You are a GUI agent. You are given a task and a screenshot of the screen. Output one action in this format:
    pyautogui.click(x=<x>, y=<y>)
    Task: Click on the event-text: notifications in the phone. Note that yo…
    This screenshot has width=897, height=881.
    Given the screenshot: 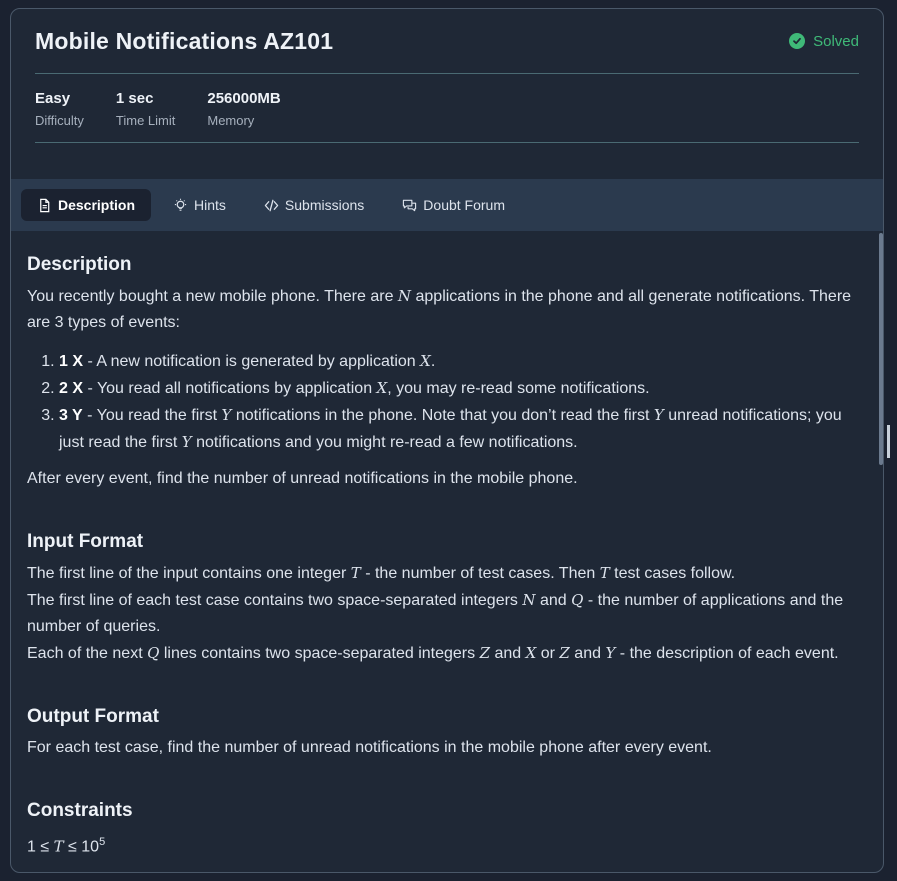 What is the action you would take?
    pyautogui.click(x=442, y=415)
    